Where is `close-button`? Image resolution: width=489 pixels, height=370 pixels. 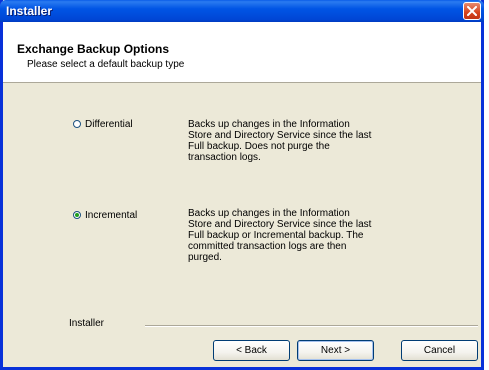
close-button is located at coordinates (472, 11).